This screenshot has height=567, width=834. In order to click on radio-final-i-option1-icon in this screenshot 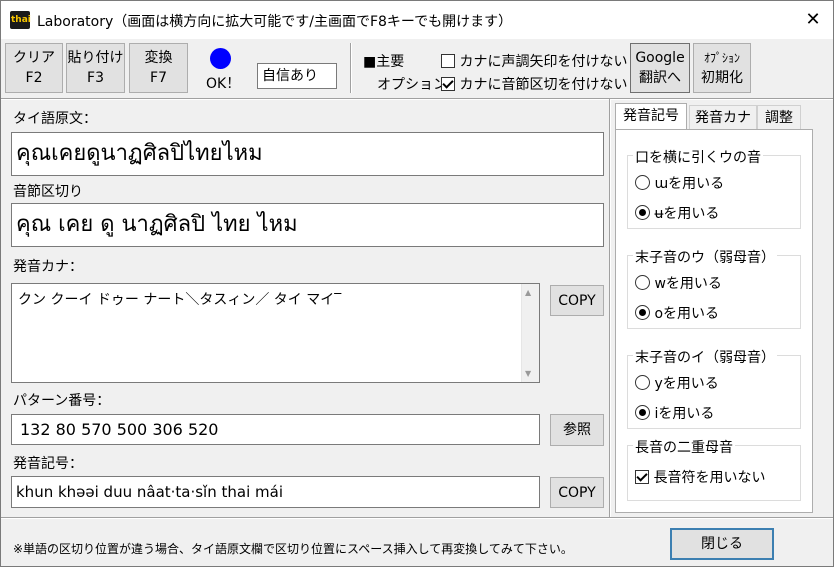, I will do `click(642, 382)`.